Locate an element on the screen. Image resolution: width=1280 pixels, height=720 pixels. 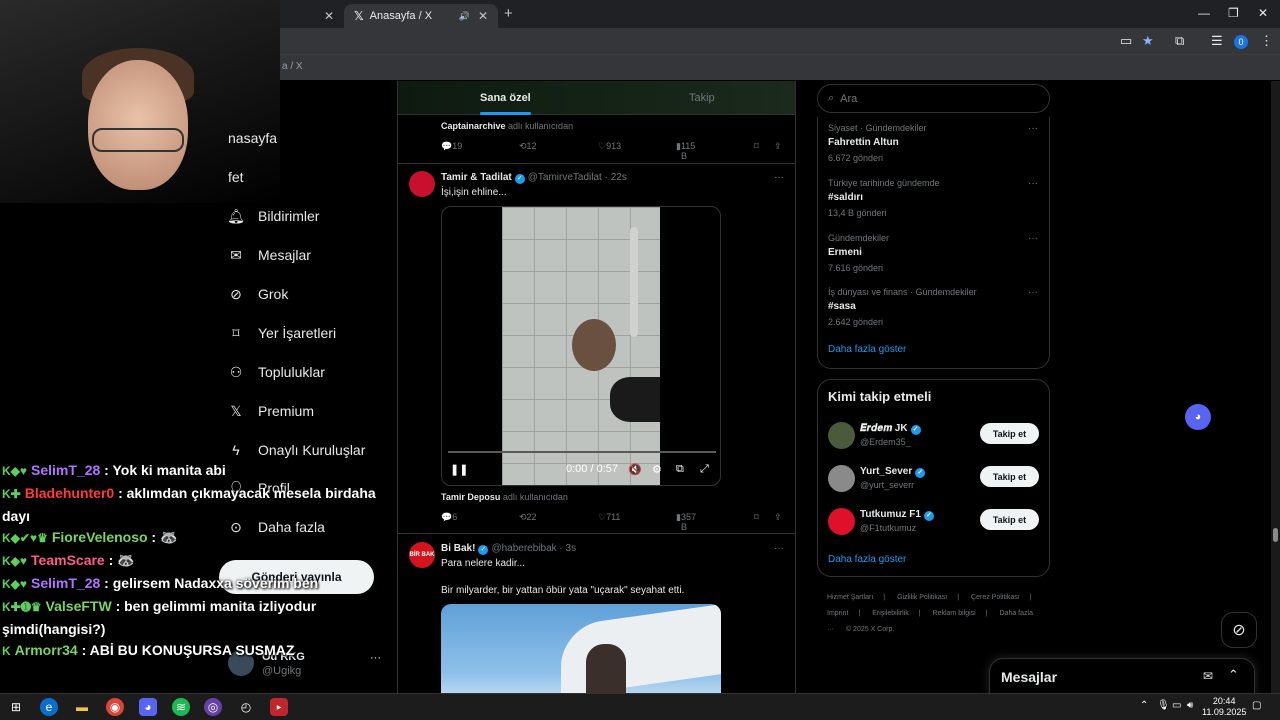
video-progress-bar is located at coordinates (582, 452).